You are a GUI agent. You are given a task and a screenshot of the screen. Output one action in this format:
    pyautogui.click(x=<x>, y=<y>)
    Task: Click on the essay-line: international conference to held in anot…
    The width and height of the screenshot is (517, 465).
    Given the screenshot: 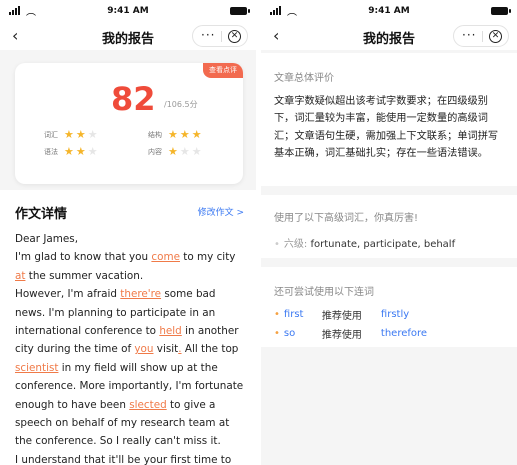 What is the action you would take?
    pyautogui.click(x=129, y=331)
    